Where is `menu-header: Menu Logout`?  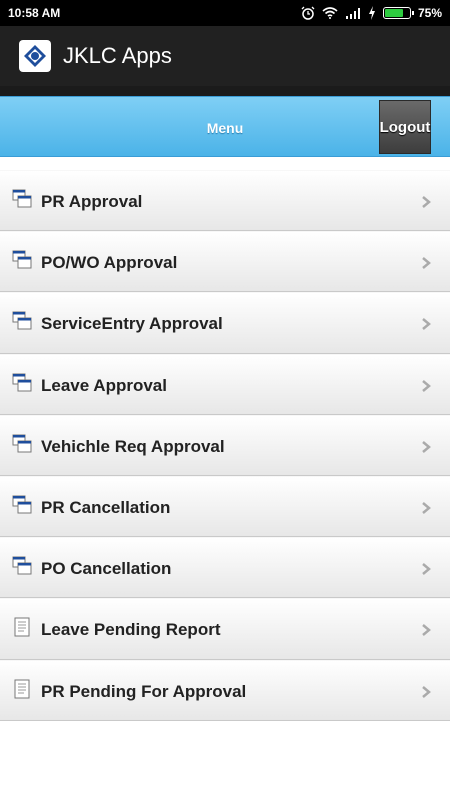 menu-header: Menu Logout is located at coordinates (225, 126).